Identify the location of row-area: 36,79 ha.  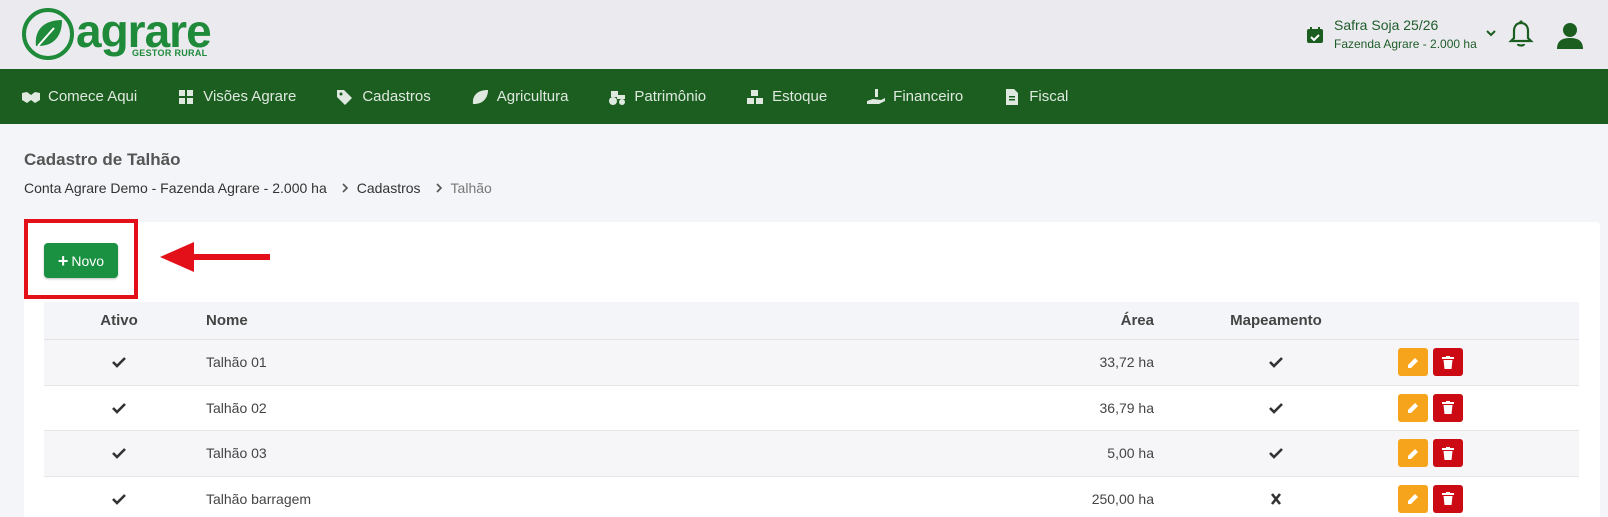
(1127, 407).